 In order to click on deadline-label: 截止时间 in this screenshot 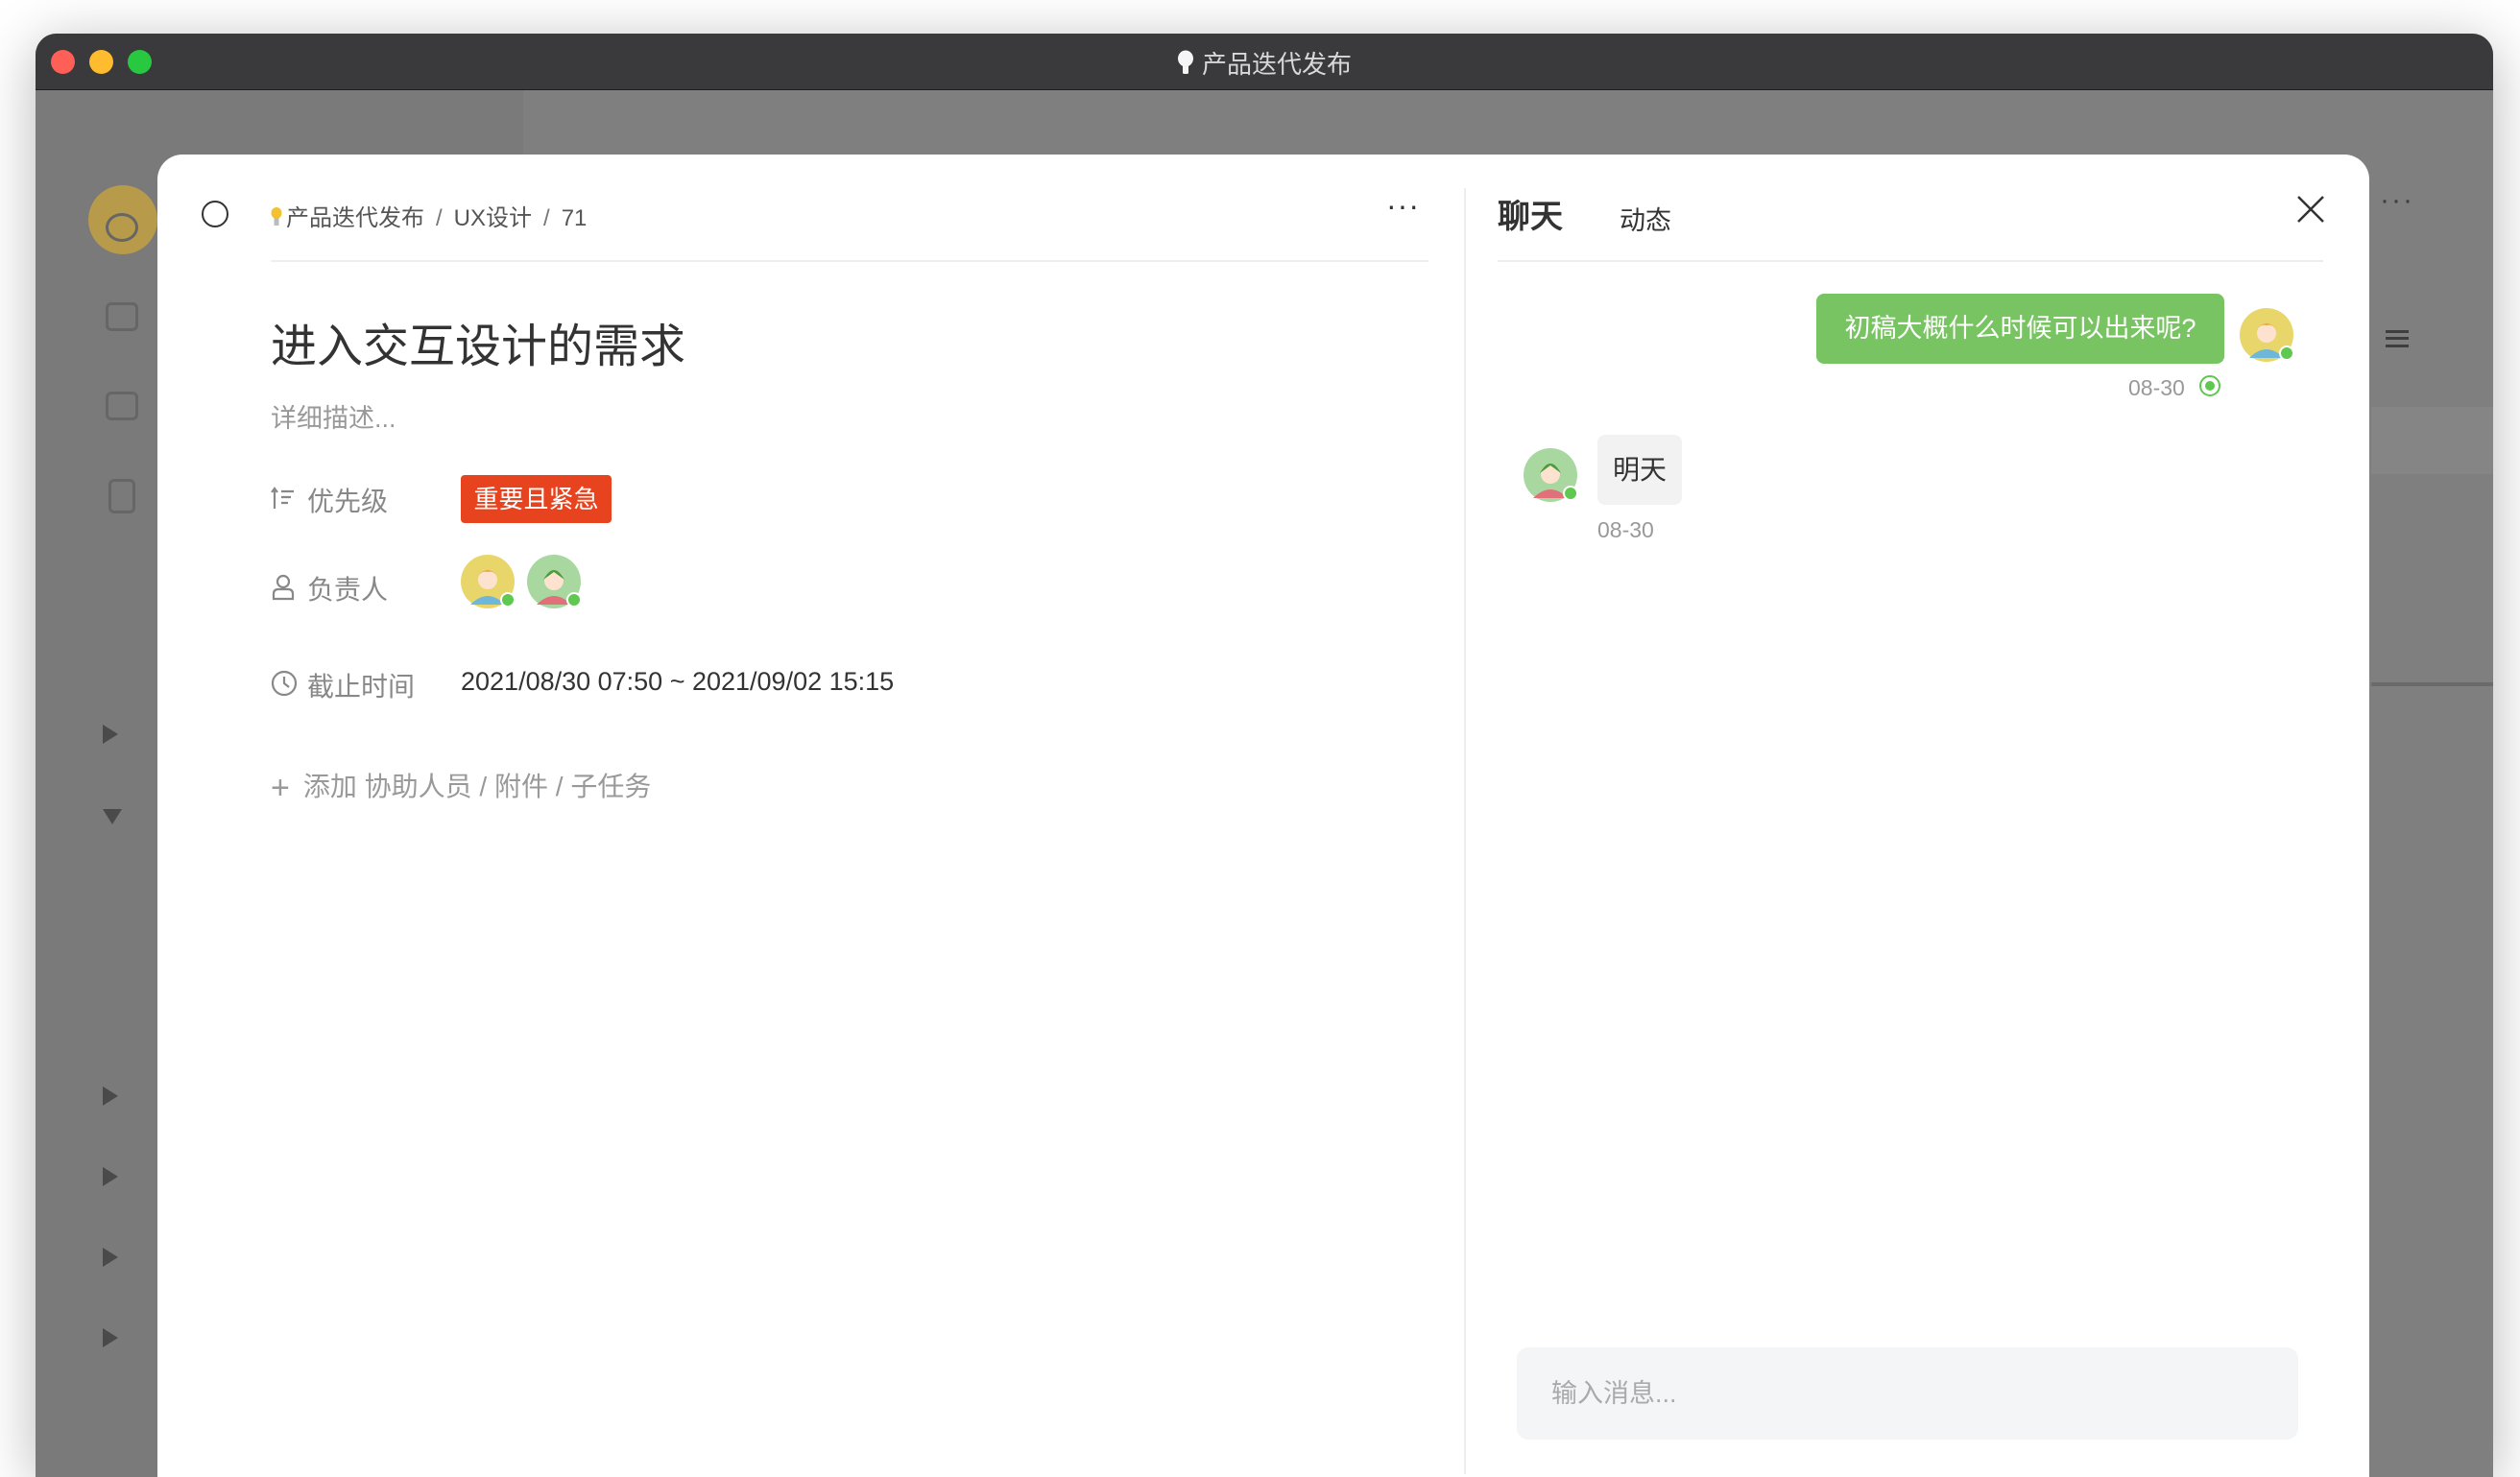, I will do `click(361, 687)`.